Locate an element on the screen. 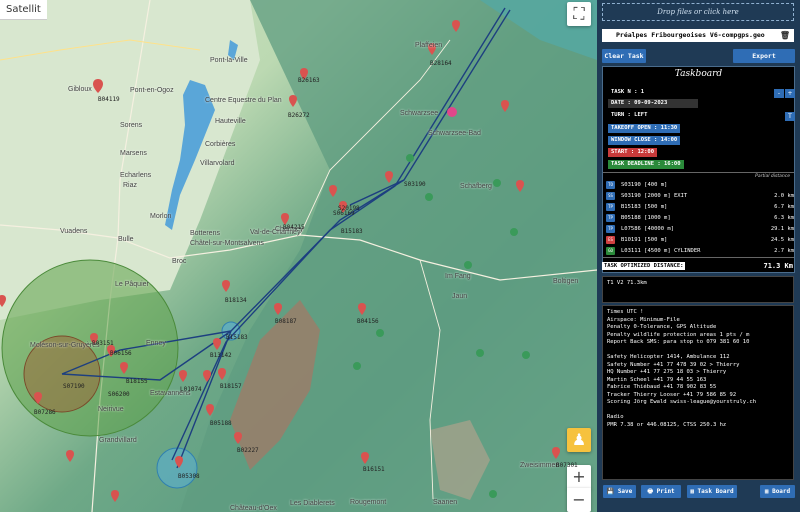  waypoint-label: B13142 is located at coordinates (221, 355).